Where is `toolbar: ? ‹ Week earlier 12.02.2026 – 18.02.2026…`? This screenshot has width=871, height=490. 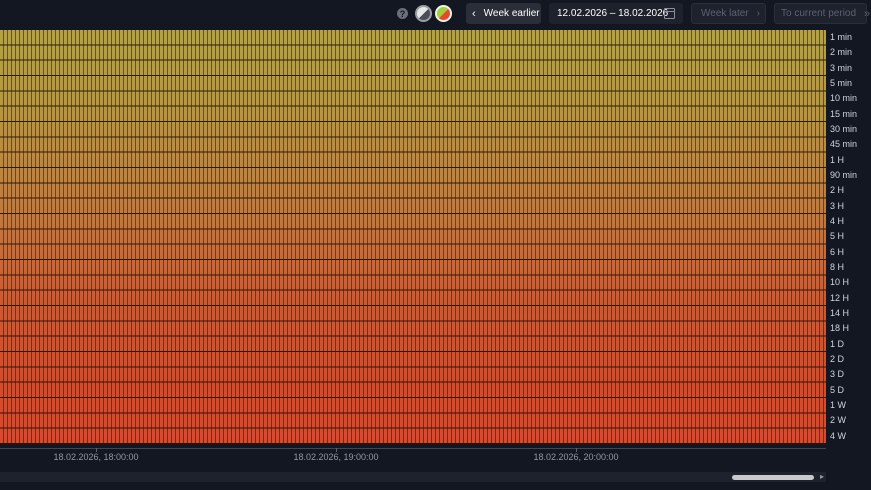
toolbar: ? ‹ Week earlier 12.02.2026 – 18.02.2026… is located at coordinates (435, 14).